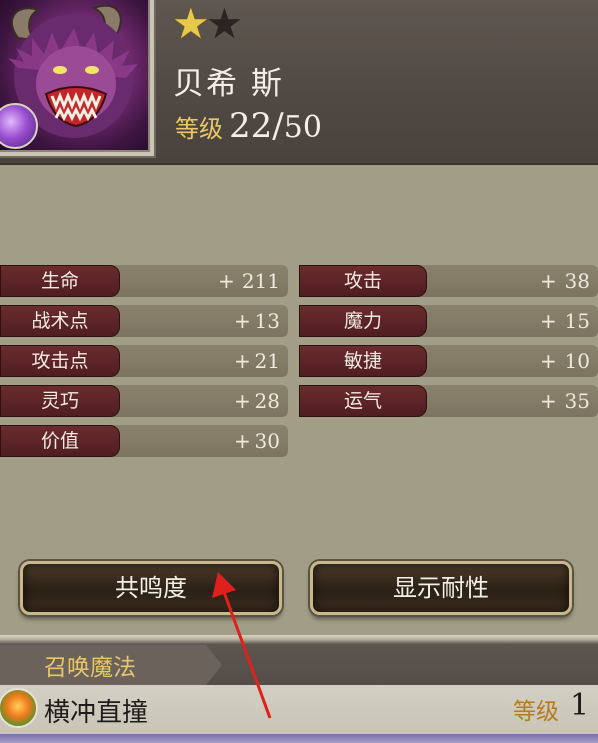 Image resolution: width=598 pixels, height=743 pixels. Describe the element at coordinates (90, 668) in the screenshot. I see `summon-section-title: 召唤魔法` at that location.